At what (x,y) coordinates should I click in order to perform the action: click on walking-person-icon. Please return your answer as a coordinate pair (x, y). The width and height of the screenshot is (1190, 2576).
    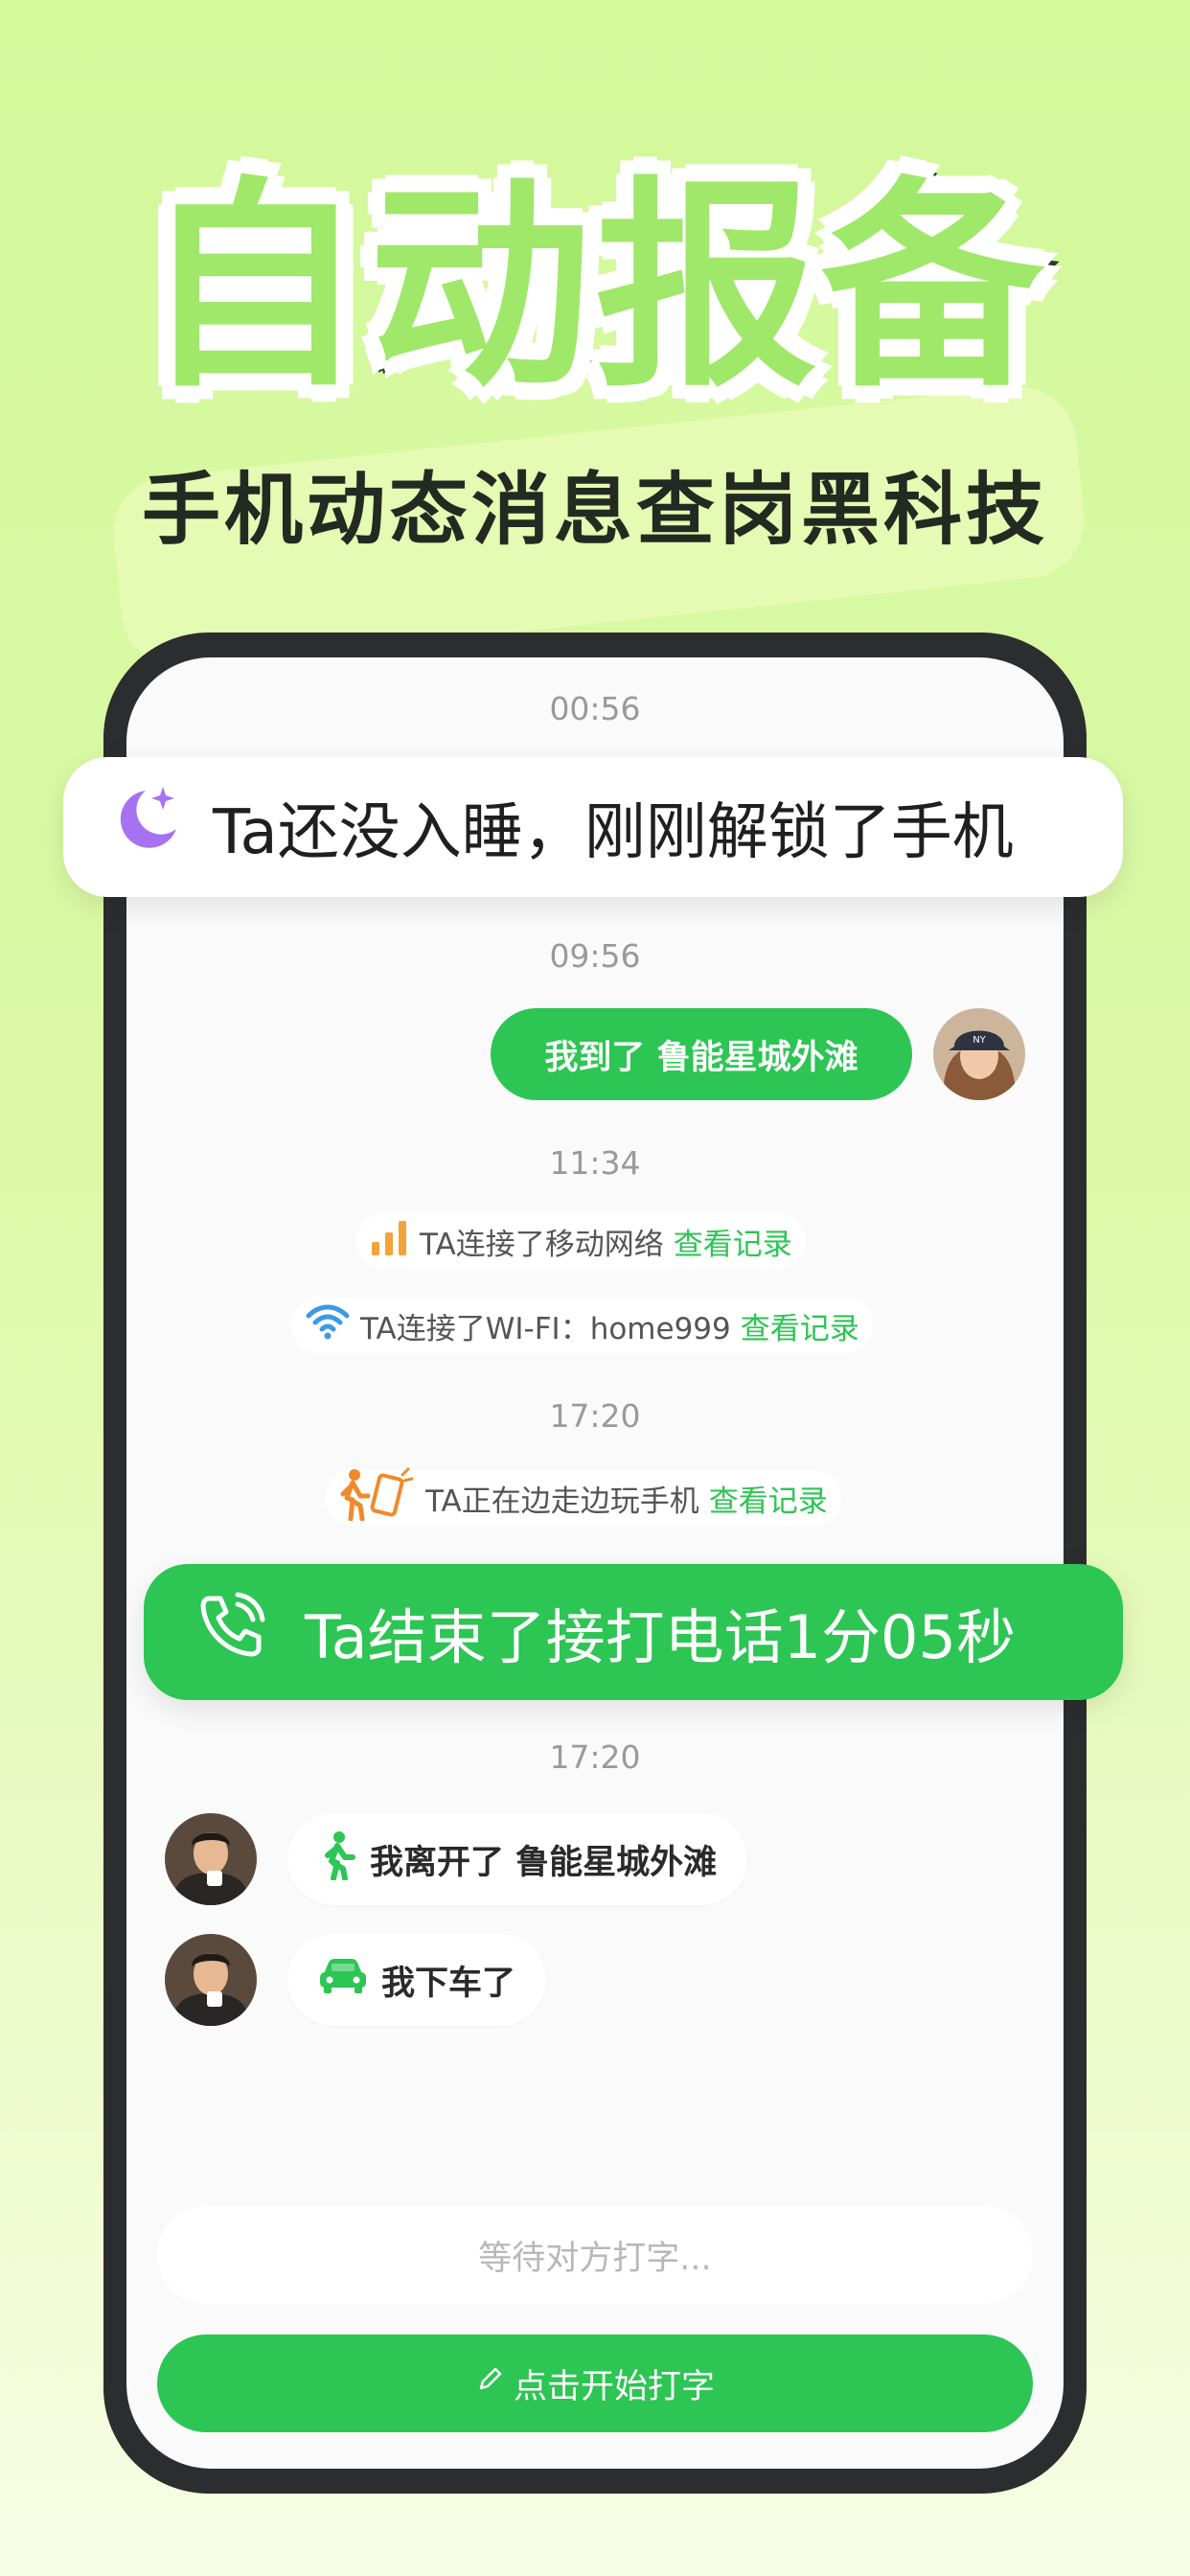
    Looking at the image, I should click on (337, 1859).